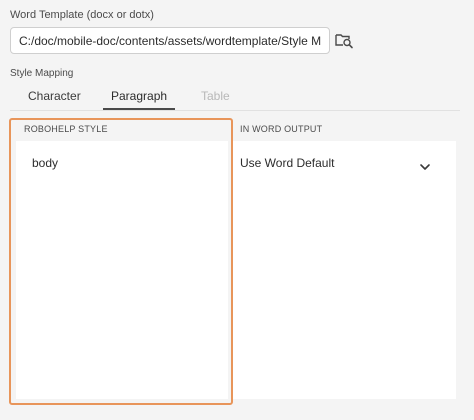  I want to click on folder-search-icon, so click(344, 41).